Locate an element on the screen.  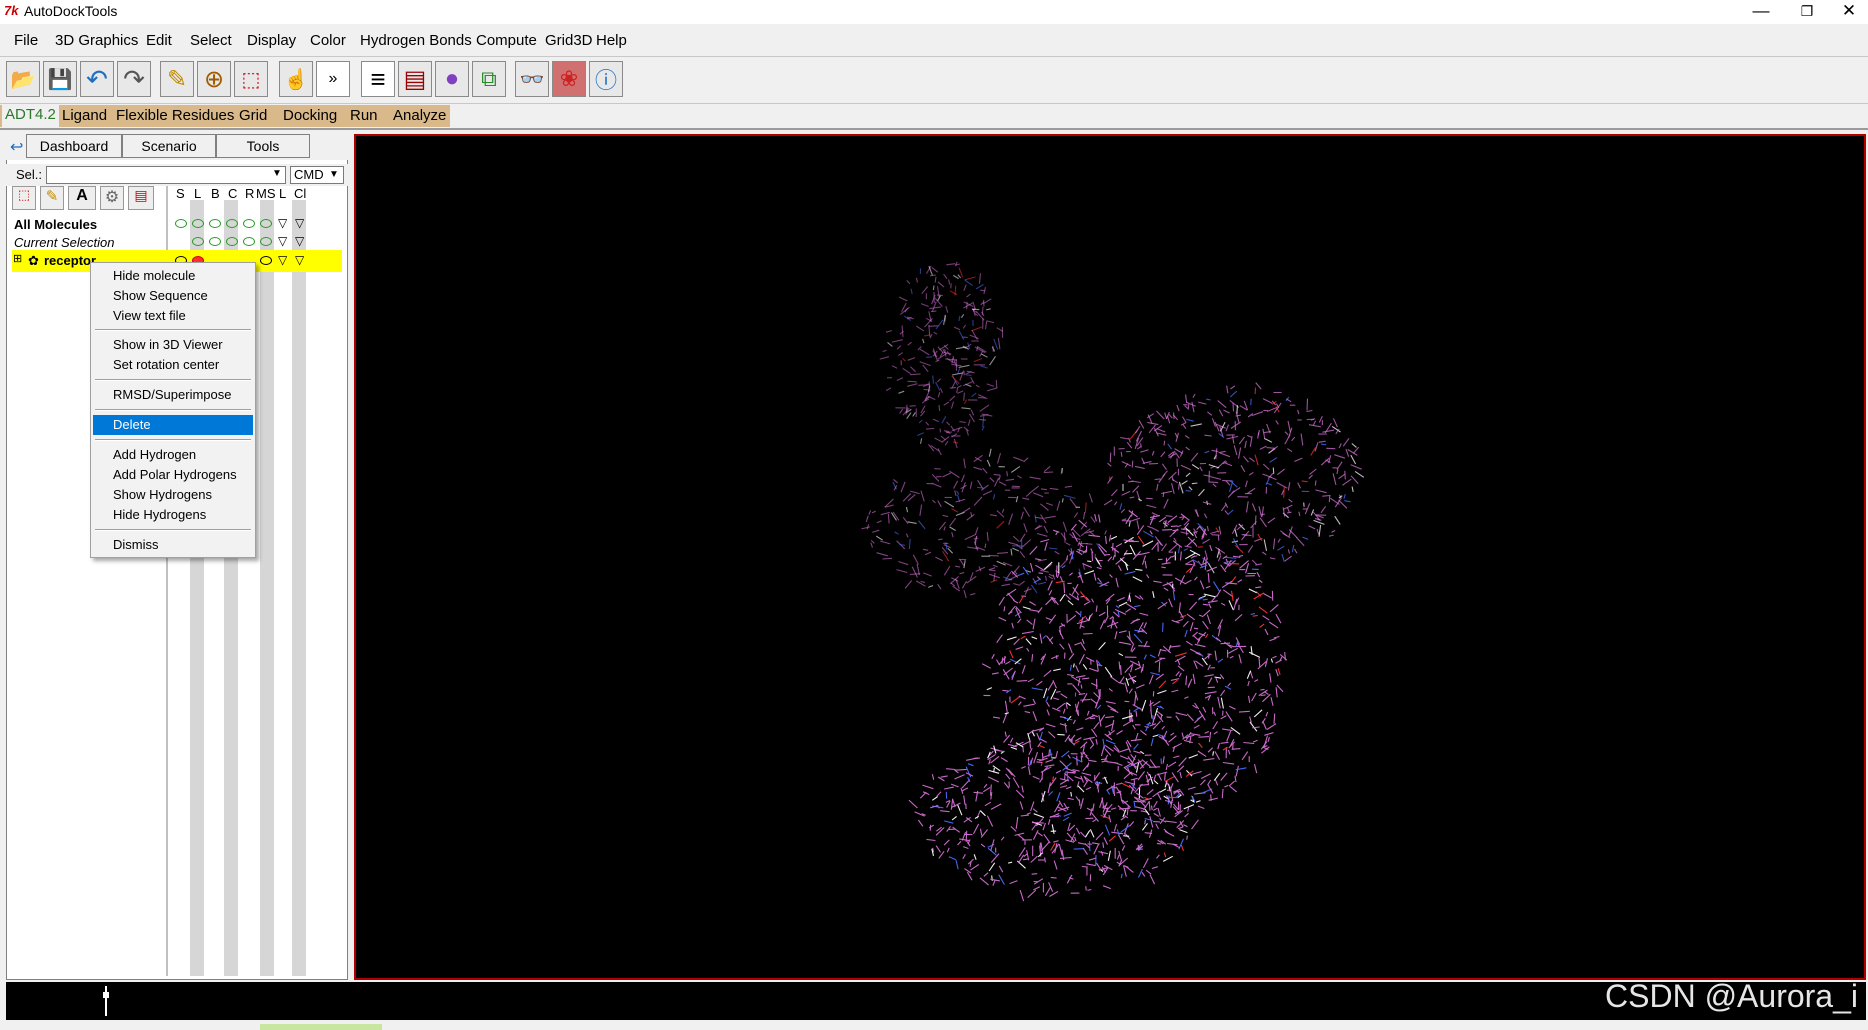
slider-handle is located at coordinates (106, 995).